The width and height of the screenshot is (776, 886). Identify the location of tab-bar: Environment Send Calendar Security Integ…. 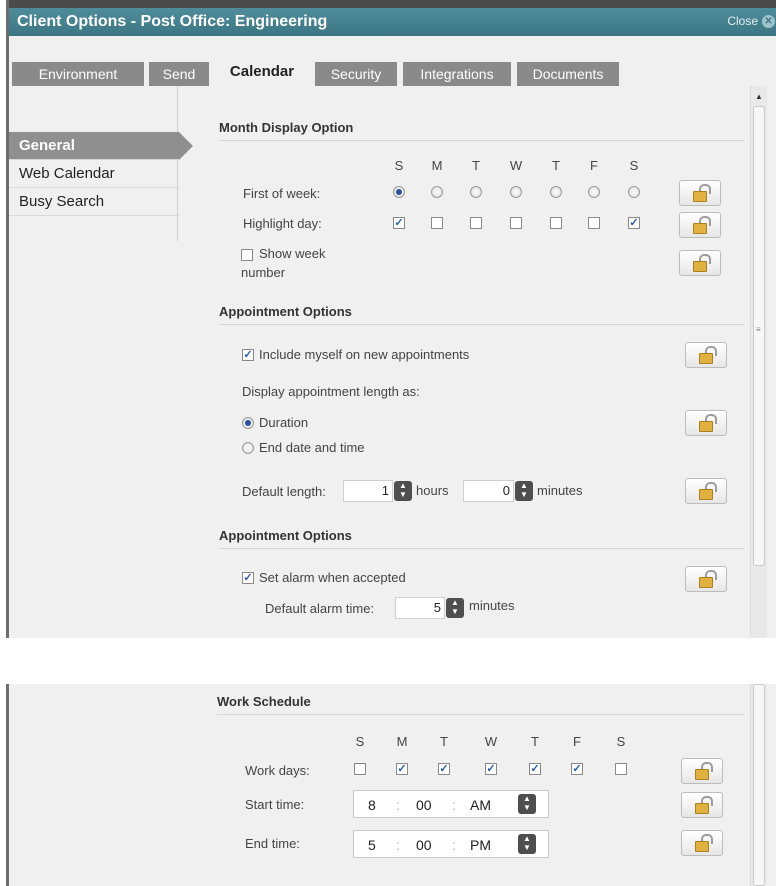
(392, 61).